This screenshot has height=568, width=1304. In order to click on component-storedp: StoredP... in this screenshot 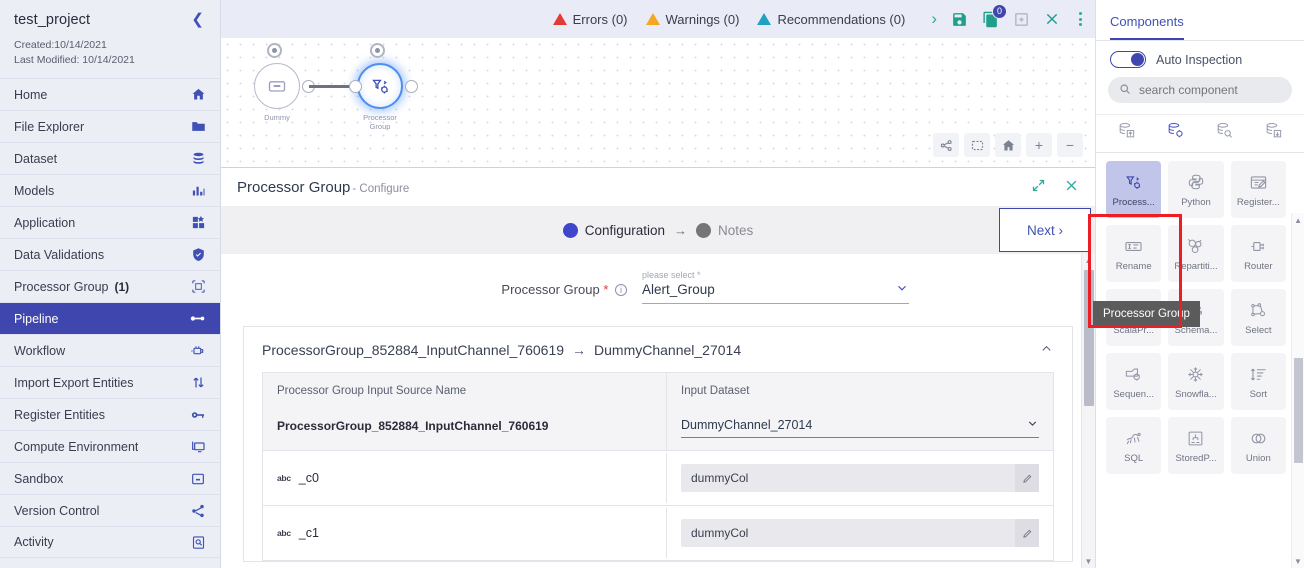, I will do `click(1196, 445)`.